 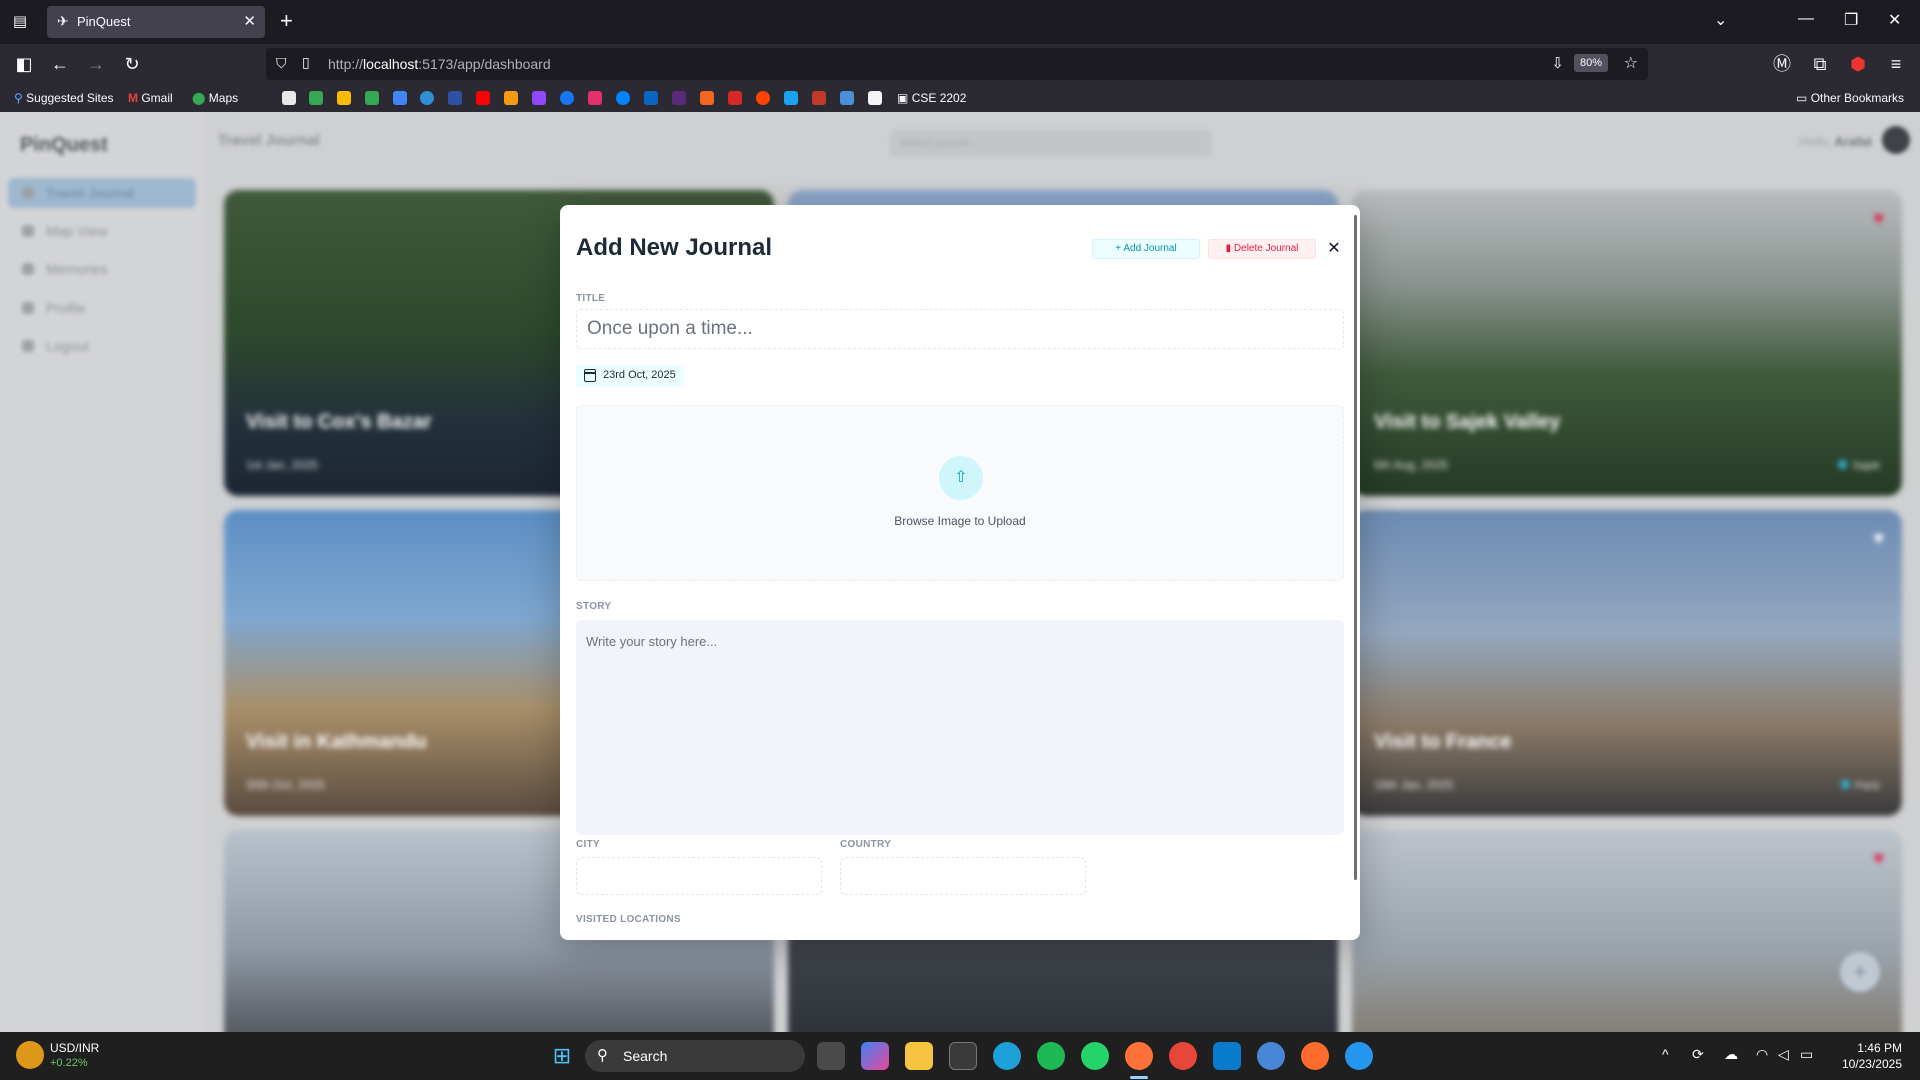 I want to click on bookmark-youtube-icon, so click(x=483, y=98).